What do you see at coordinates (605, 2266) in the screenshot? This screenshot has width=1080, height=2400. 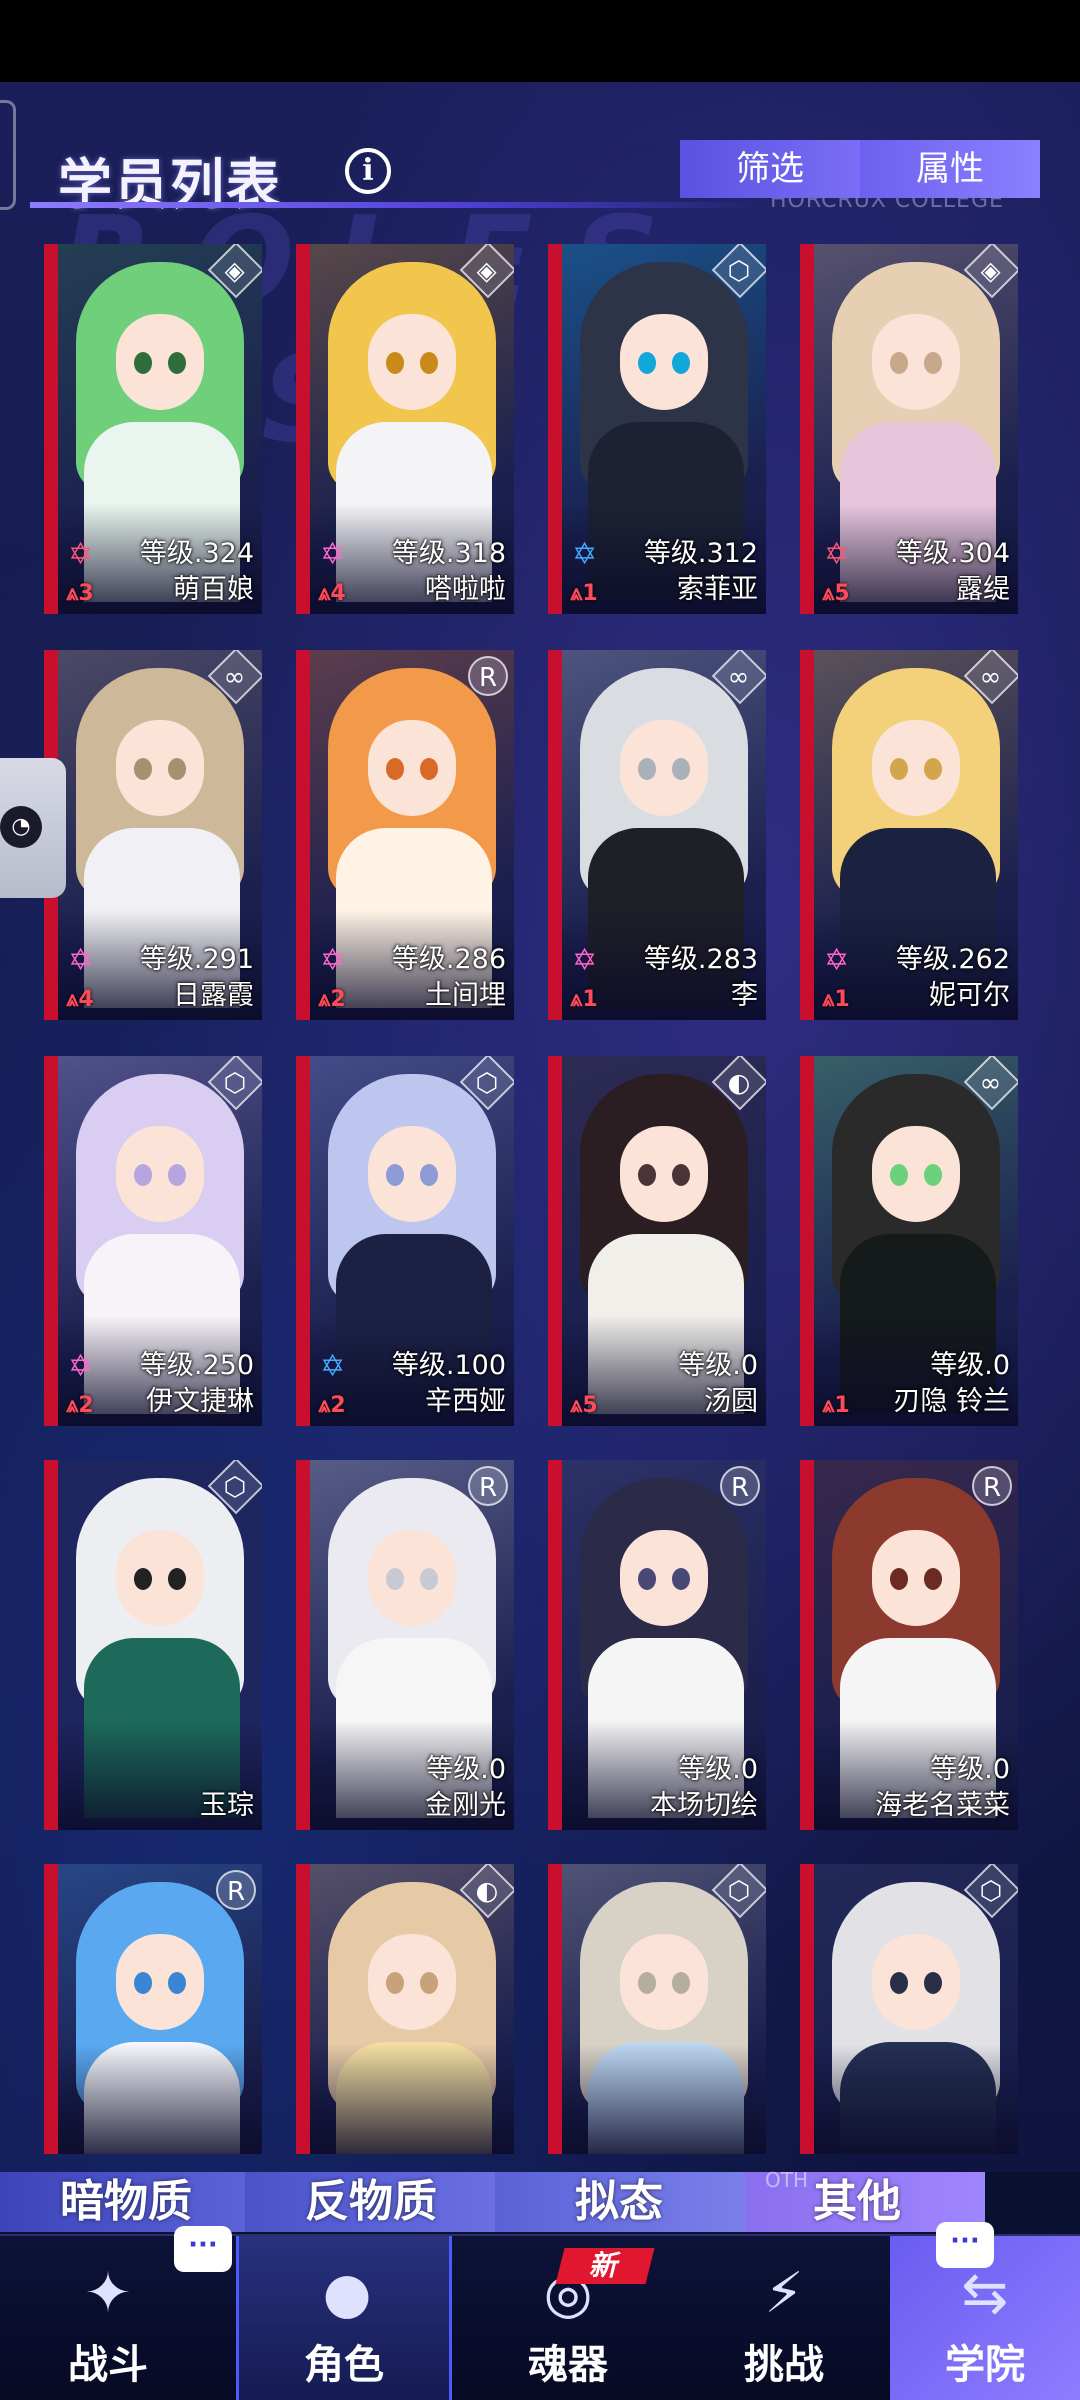 I see `new-badge: 新` at bounding box center [605, 2266].